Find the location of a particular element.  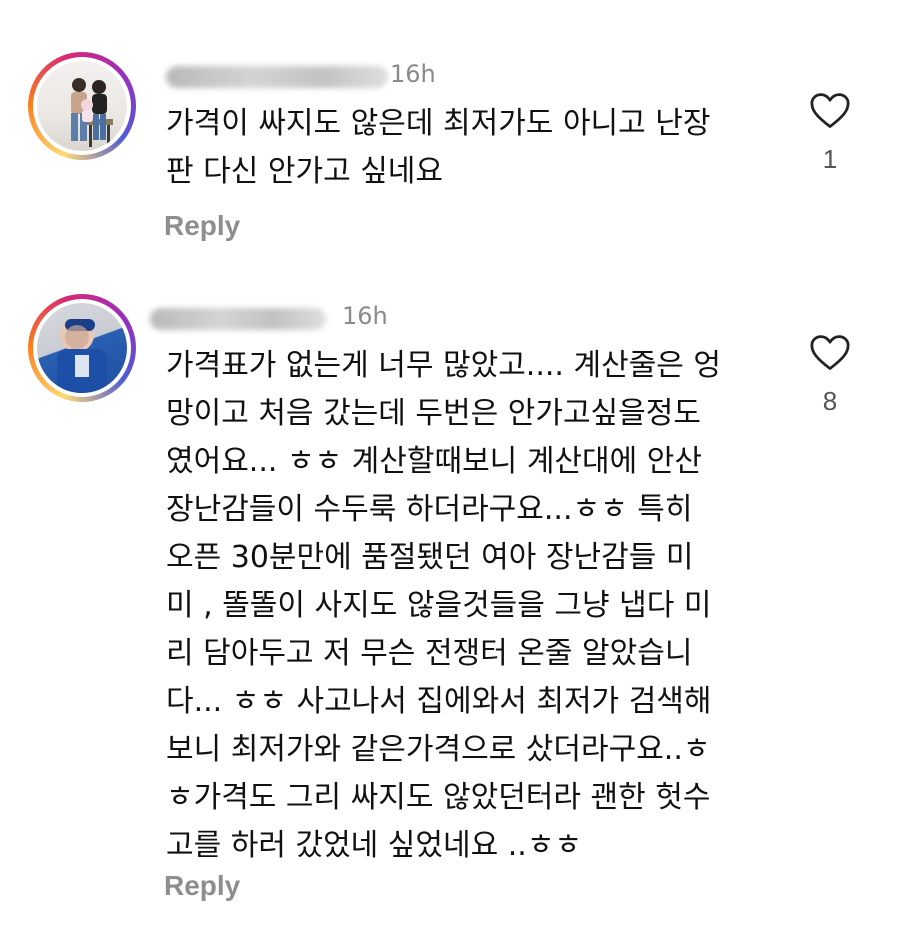

like-count: 1 is located at coordinates (830, 159).